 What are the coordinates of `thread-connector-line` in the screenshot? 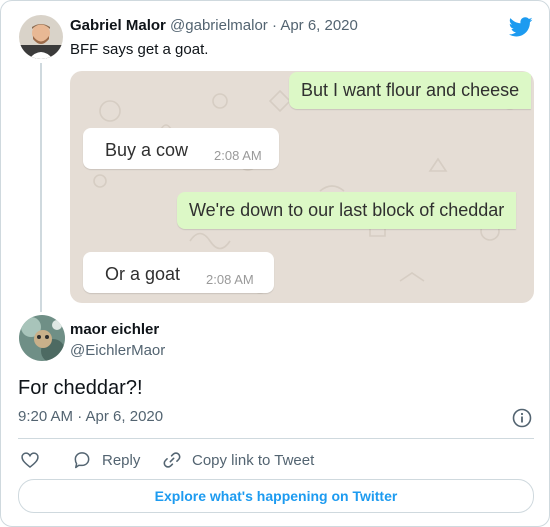 It's located at (41, 187).